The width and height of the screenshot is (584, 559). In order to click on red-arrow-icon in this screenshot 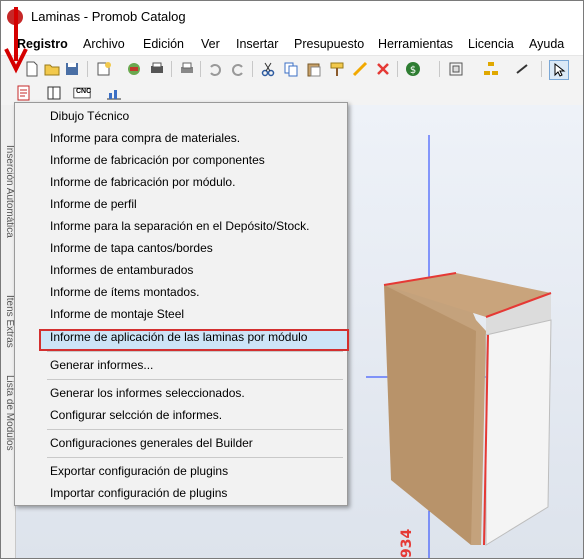, I will do `click(16, 40)`.